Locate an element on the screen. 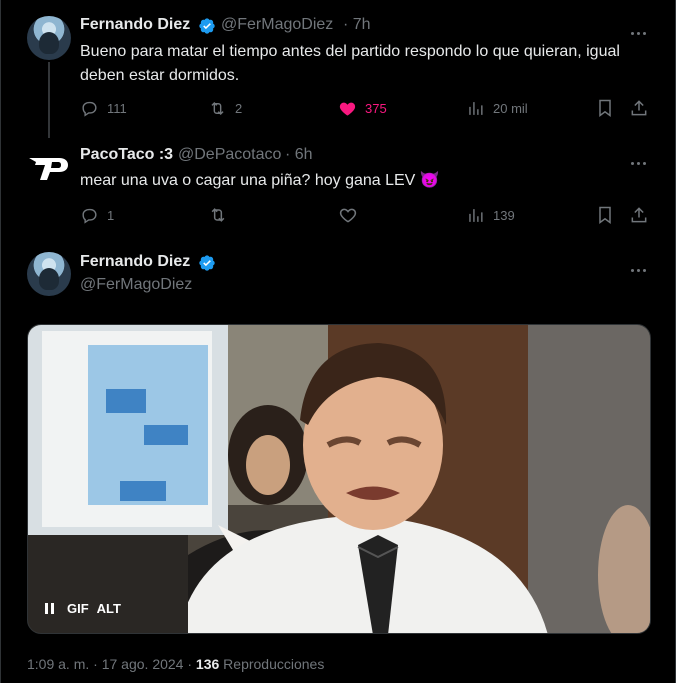  heart-filled-icon is located at coordinates (347, 109).